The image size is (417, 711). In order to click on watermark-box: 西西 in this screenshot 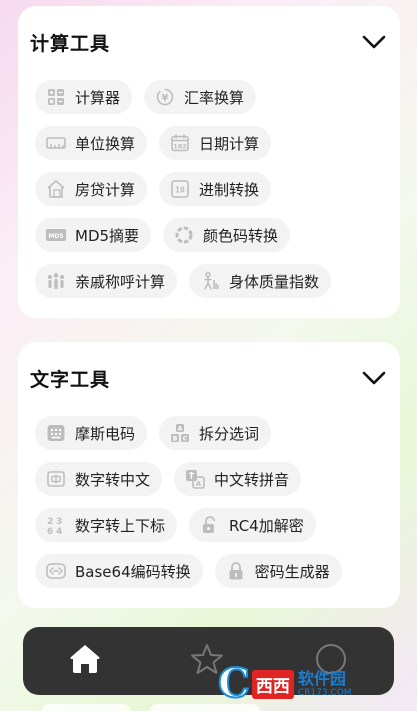, I will do `click(272, 684)`.